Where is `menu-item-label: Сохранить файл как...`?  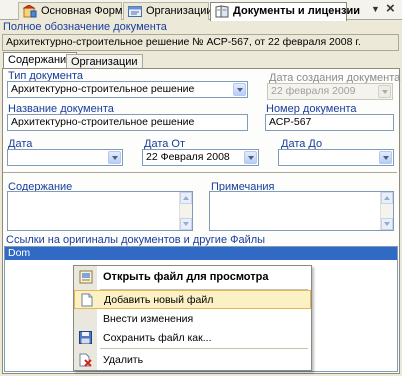 menu-item-label: Сохранить файл как... is located at coordinates (157, 337).